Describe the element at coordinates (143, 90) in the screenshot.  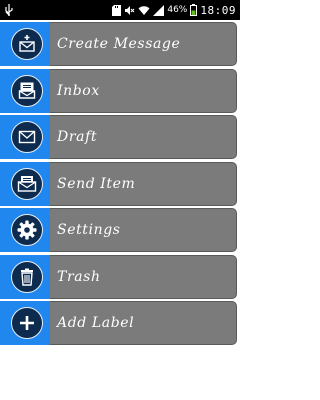
I see `menu-item-label: Inbox` at that location.